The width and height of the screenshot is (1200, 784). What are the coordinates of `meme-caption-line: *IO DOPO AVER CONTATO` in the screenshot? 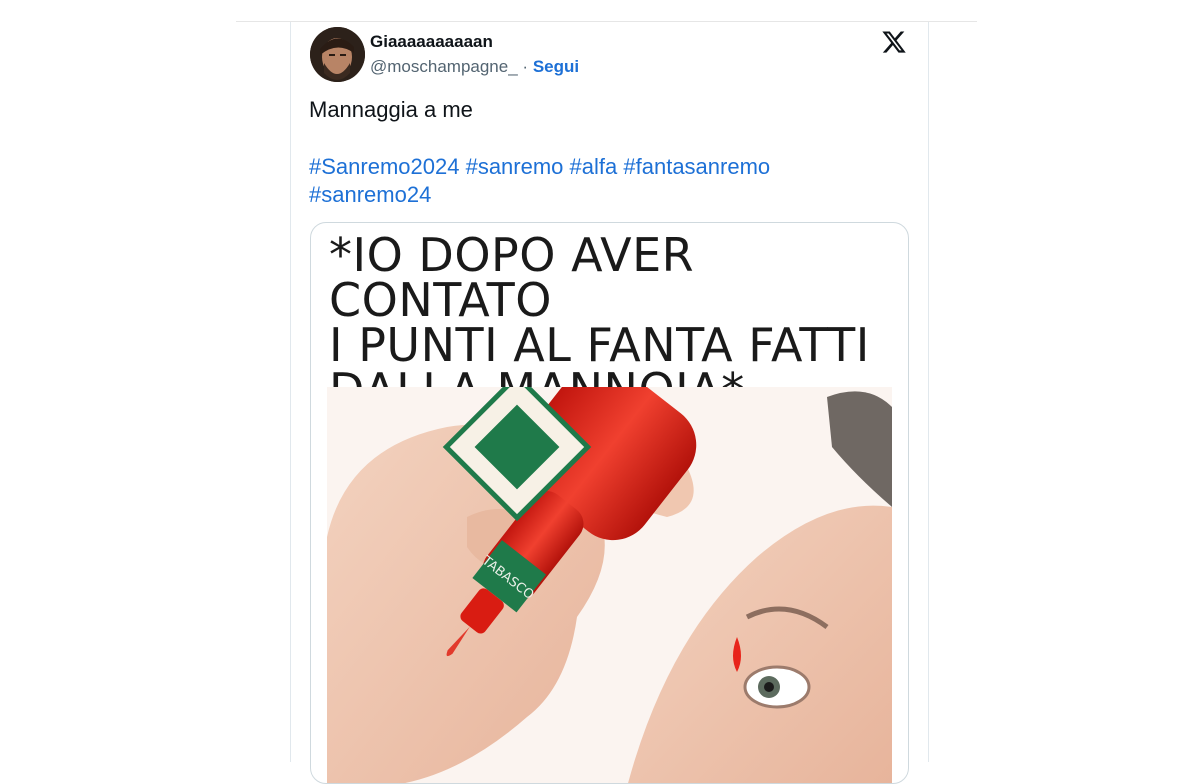 It's located at (512, 277).